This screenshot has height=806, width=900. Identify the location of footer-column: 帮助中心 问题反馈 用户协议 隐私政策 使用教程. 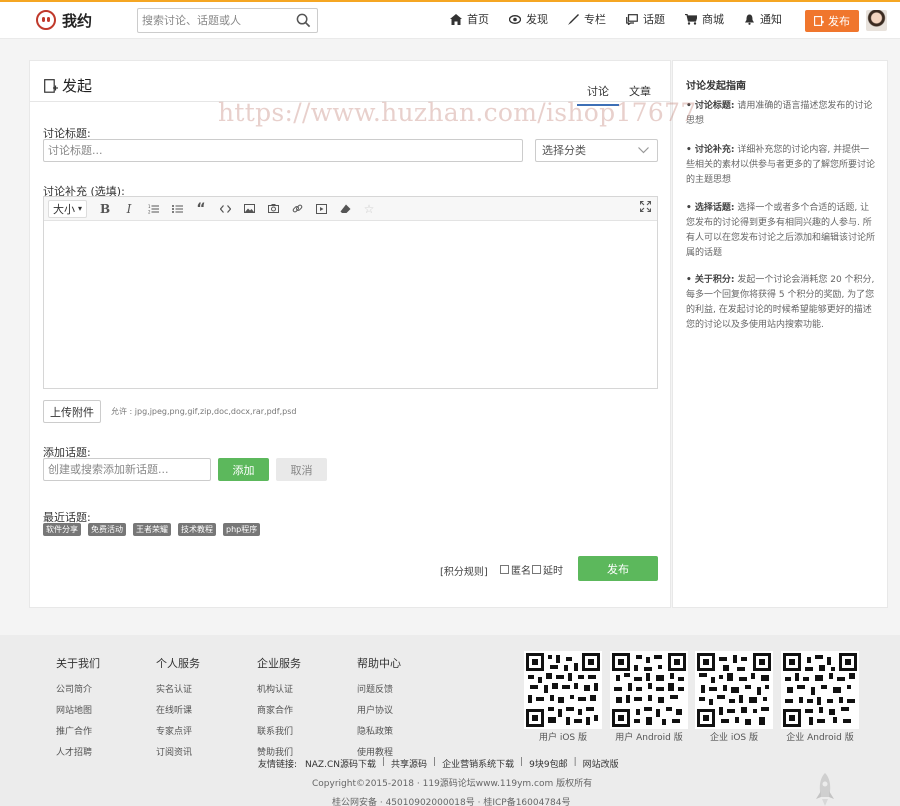
(379, 710).